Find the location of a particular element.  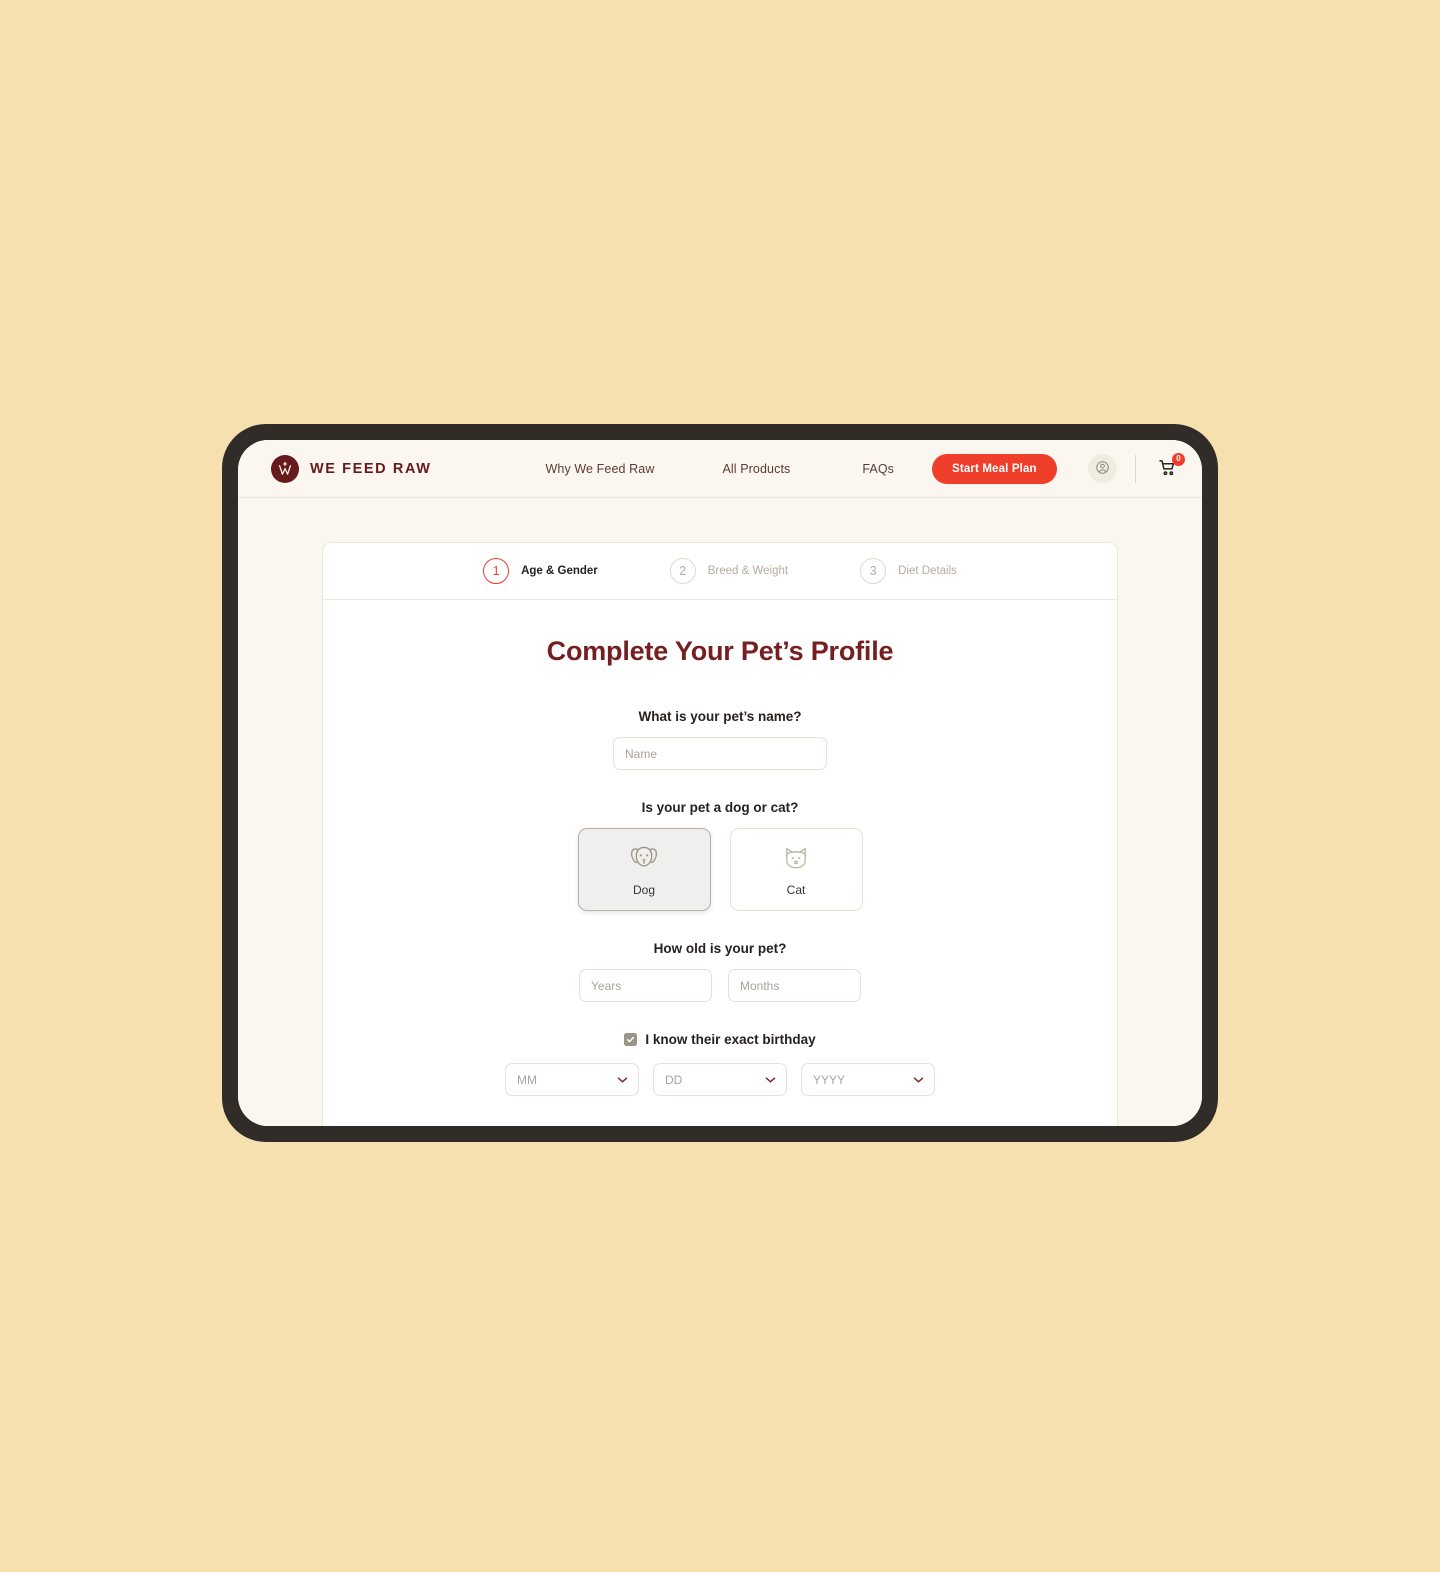

pet-type-label-cat: Cat is located at coordinates (796, 889).